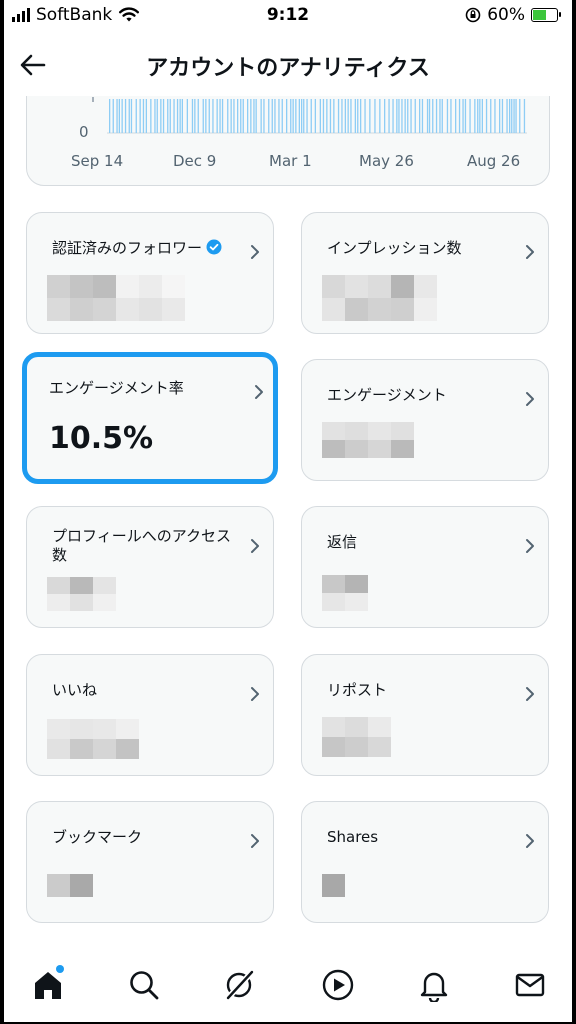  I want to click on metric-card-replies: 返信, so click(425, 567).